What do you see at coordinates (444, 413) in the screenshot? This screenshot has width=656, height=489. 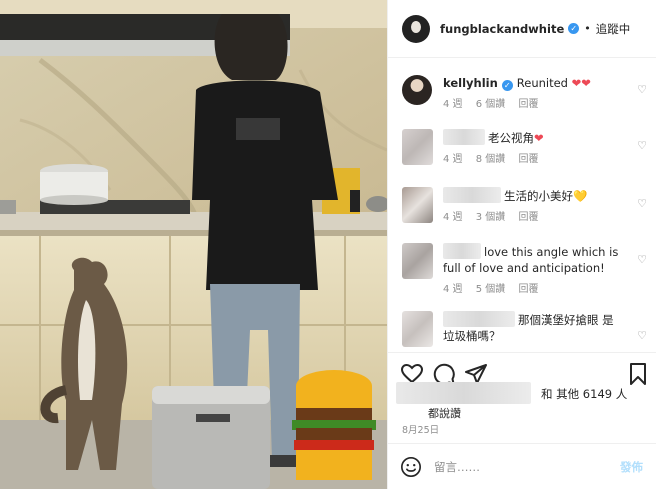 I see `likes-suffix: 都說讚` at bounding box center [444, 413].